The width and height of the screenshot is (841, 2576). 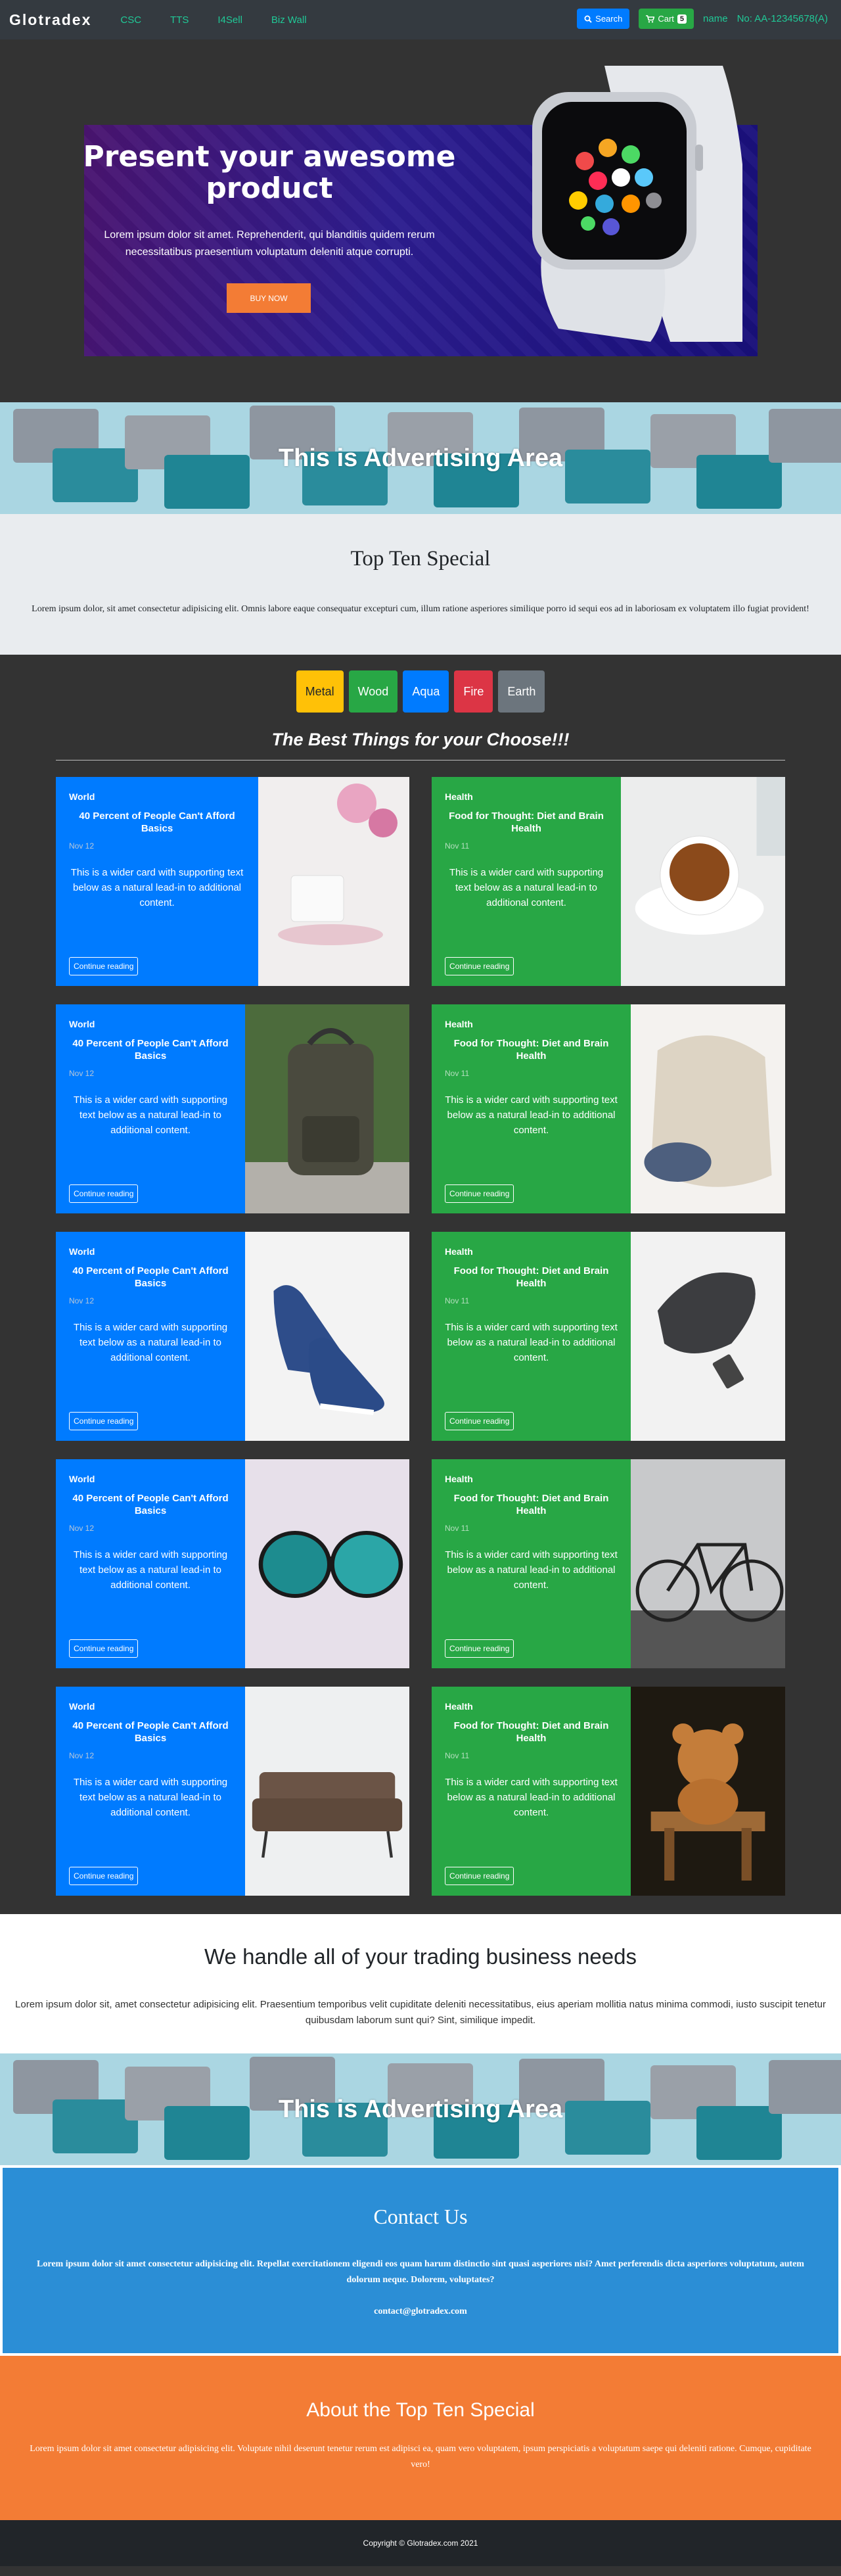 I want to click on search-label: Search, so click(x=609, y=19).